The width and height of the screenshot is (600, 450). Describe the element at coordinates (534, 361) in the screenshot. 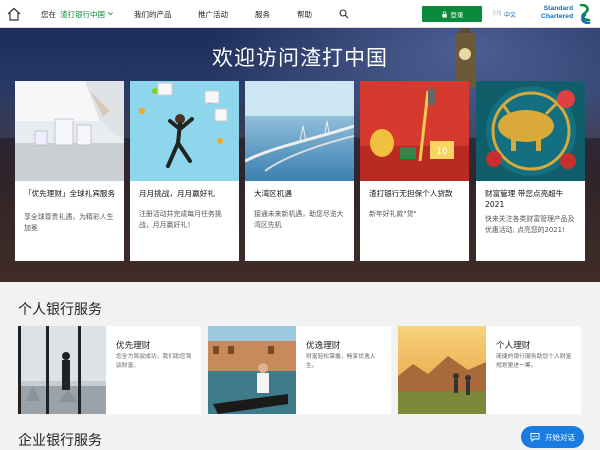

I see `personal-card-desc: 简捷的银行服务助您个人财富规划更进一筹。` at that location.